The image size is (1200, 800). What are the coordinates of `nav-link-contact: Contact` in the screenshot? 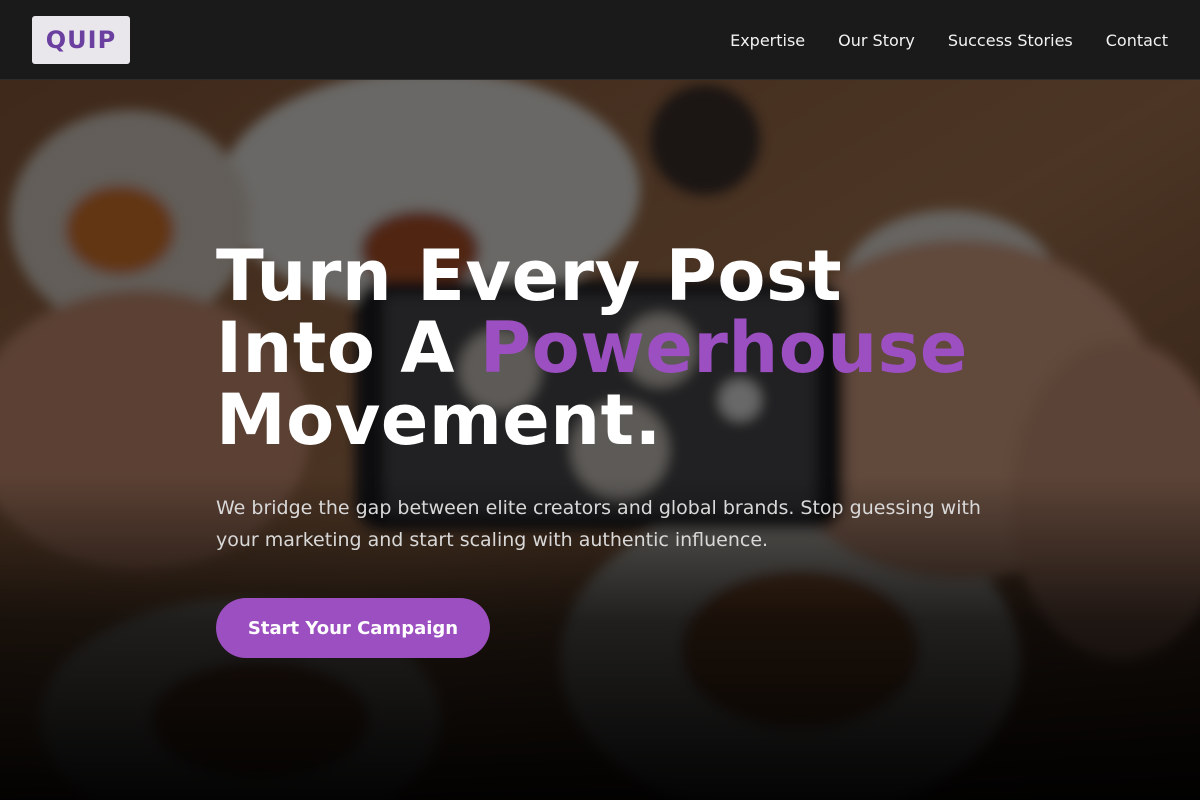 It's located at (1137, 40).